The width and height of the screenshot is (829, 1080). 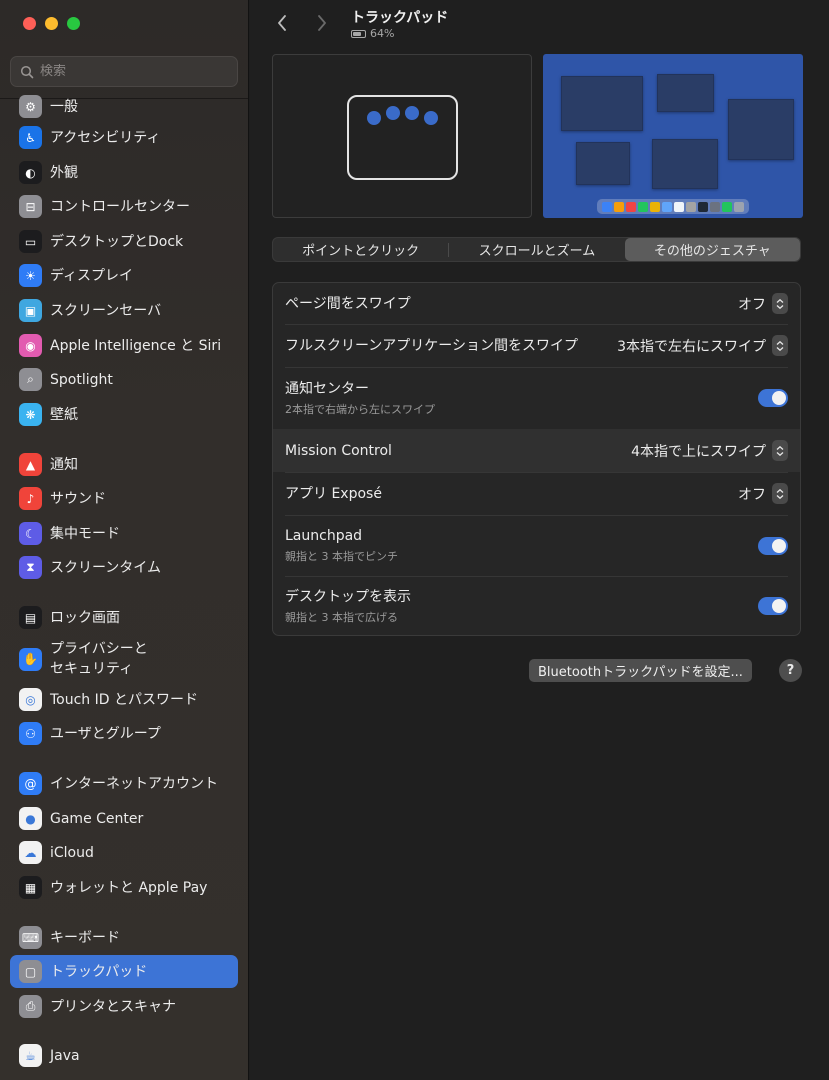 What do you see at coordinates (129, 887) in the screenshot?
I see `sidebar-item-label: ウォレットと Apple Pay` at bounding box center [129, 887].